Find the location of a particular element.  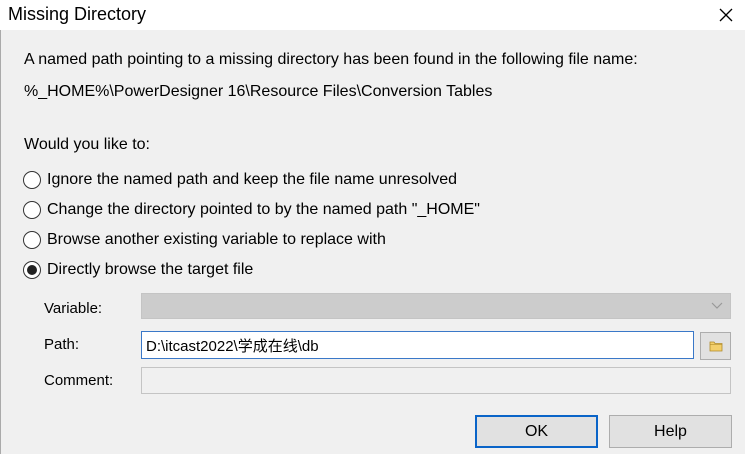

variable-dropdown is located at coordinates (436, 306).